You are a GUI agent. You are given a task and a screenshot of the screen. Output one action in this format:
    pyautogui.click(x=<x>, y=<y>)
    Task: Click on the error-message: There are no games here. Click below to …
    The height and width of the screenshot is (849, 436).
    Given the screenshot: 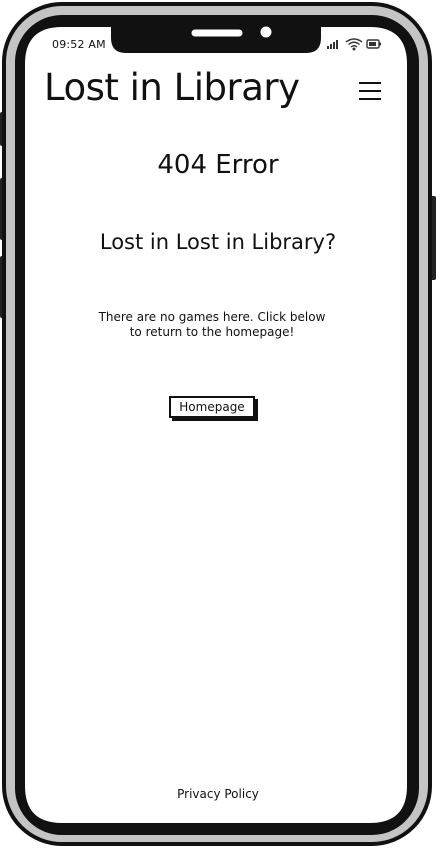 What is the action you would take?
    pyautogui.click(x=212, y=324)
    